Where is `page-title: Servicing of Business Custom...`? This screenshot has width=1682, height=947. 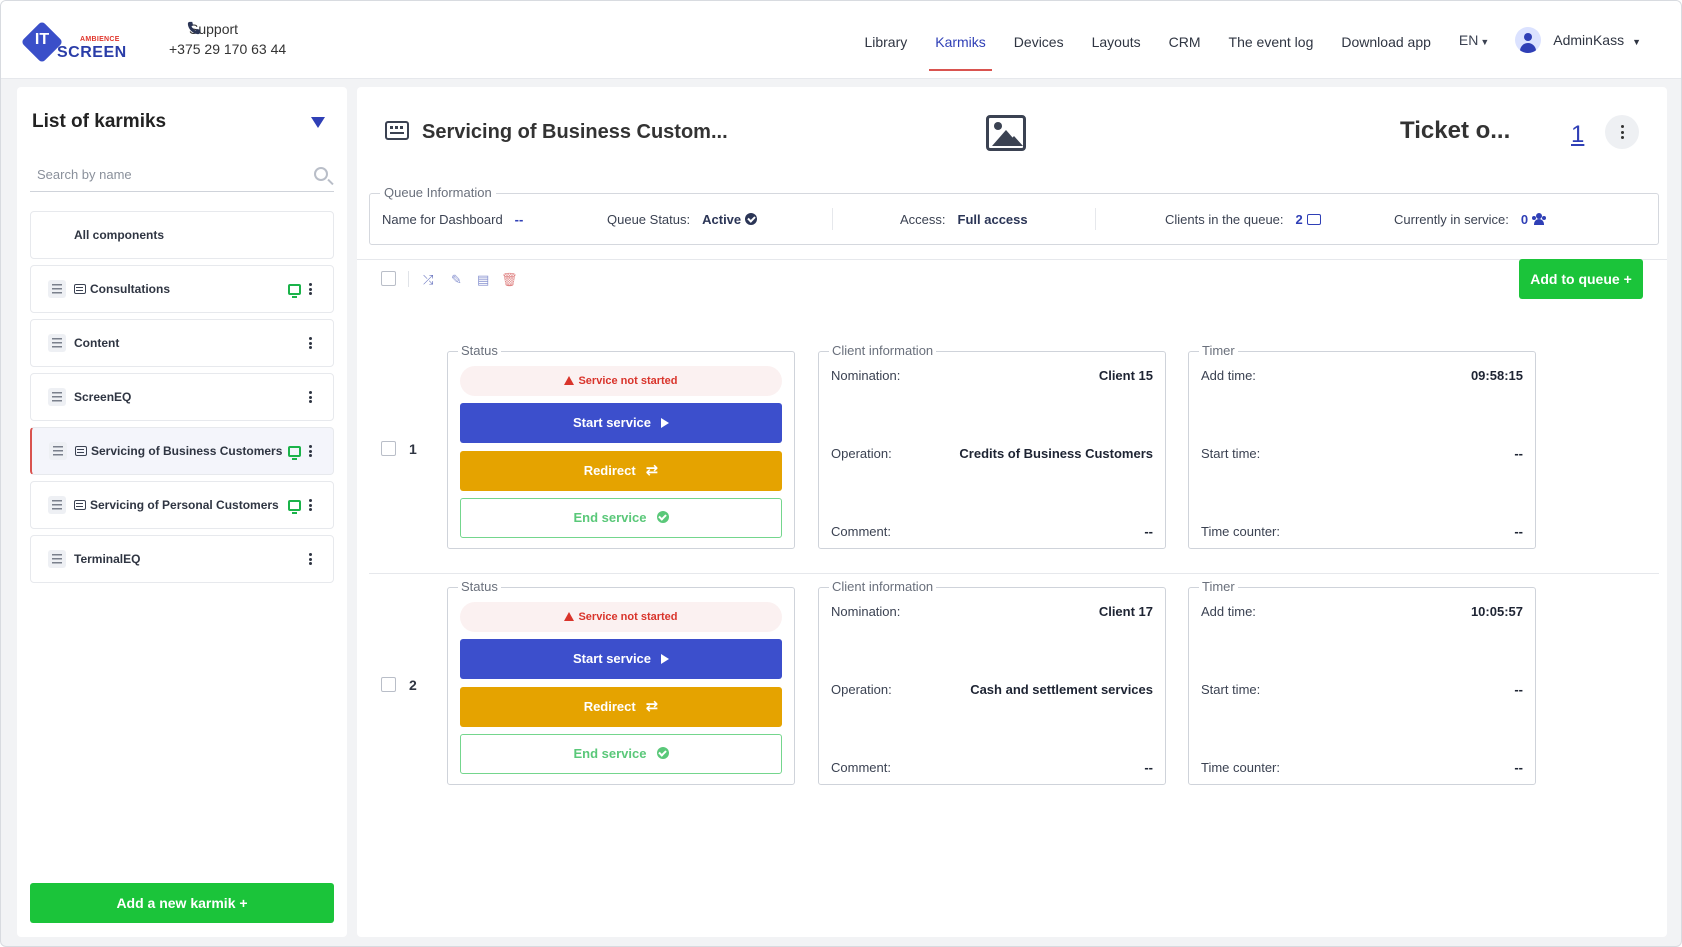
page-title: Servicing of Business Custom... is located at coordinates (575, 132).